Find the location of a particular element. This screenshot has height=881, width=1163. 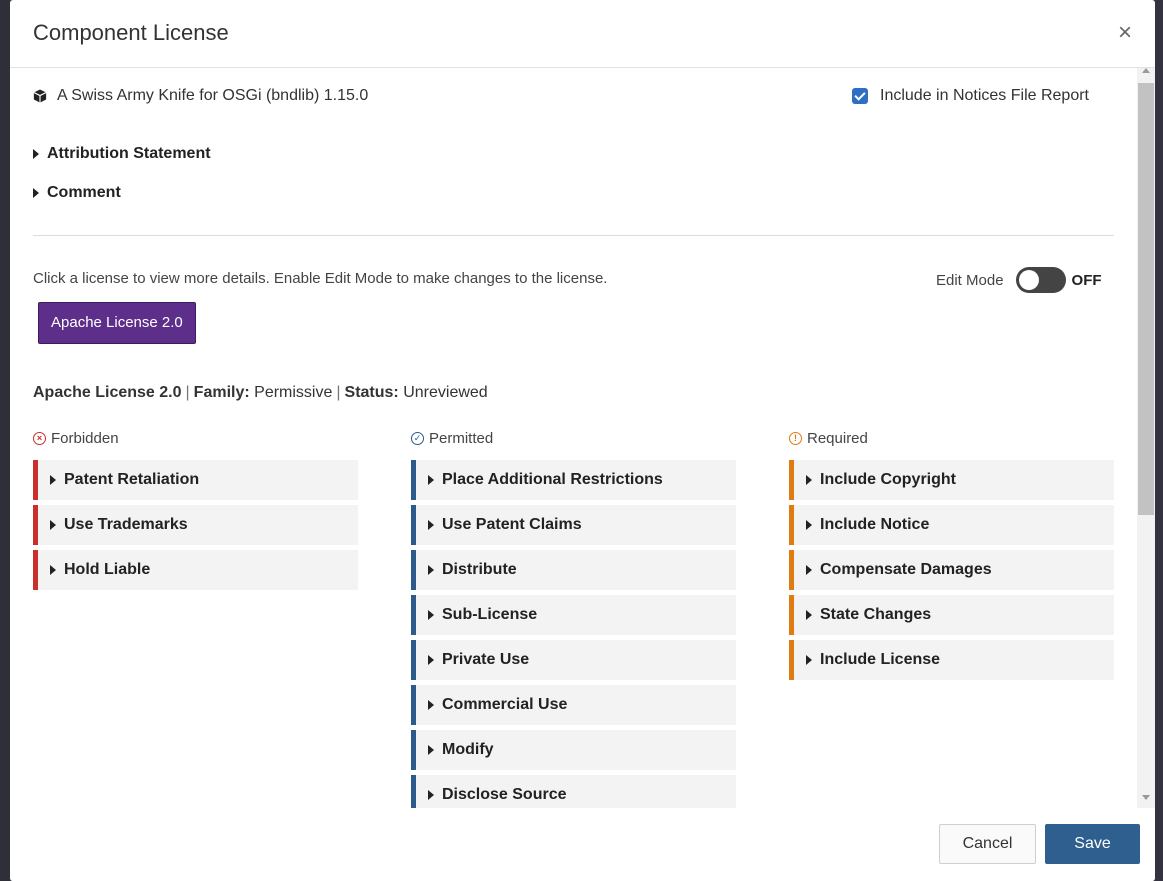

scrollbar is located at coordinates (1146, 438).